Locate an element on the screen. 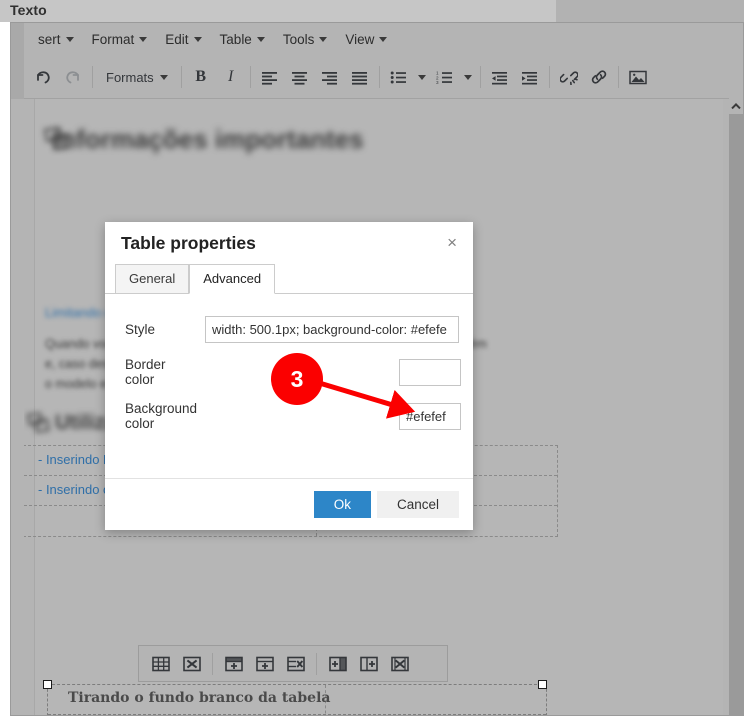 The image size is (744, 716). dialog-footer: Ok Cancel is located at coordinates (289, 504).